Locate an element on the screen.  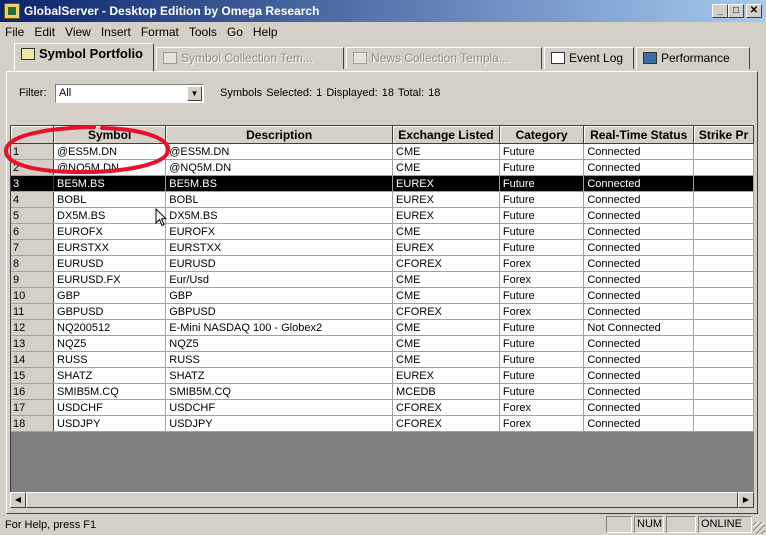
scroll-thumb is located at coordinates (382, 500).